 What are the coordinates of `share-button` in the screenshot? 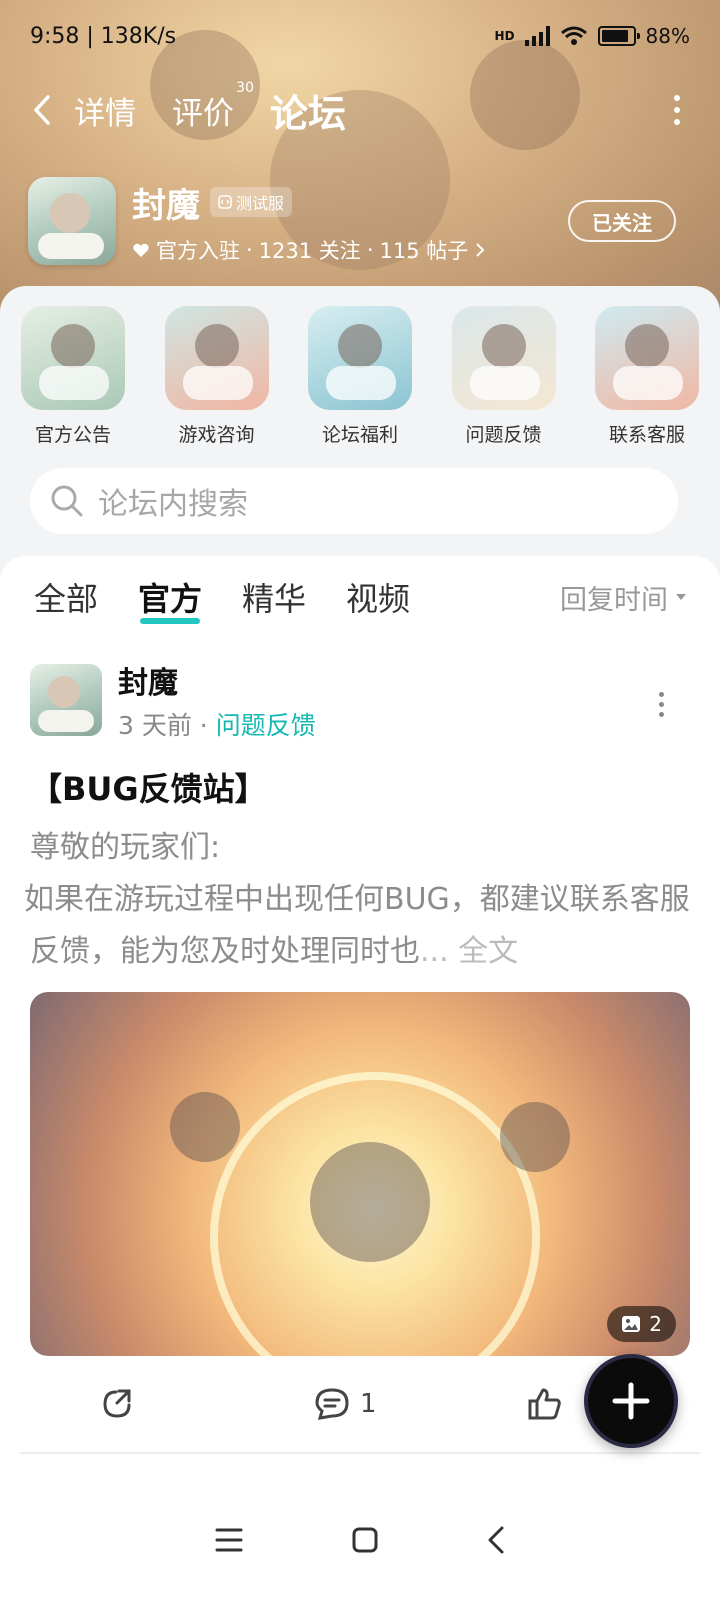 It's located at (117, 1404).